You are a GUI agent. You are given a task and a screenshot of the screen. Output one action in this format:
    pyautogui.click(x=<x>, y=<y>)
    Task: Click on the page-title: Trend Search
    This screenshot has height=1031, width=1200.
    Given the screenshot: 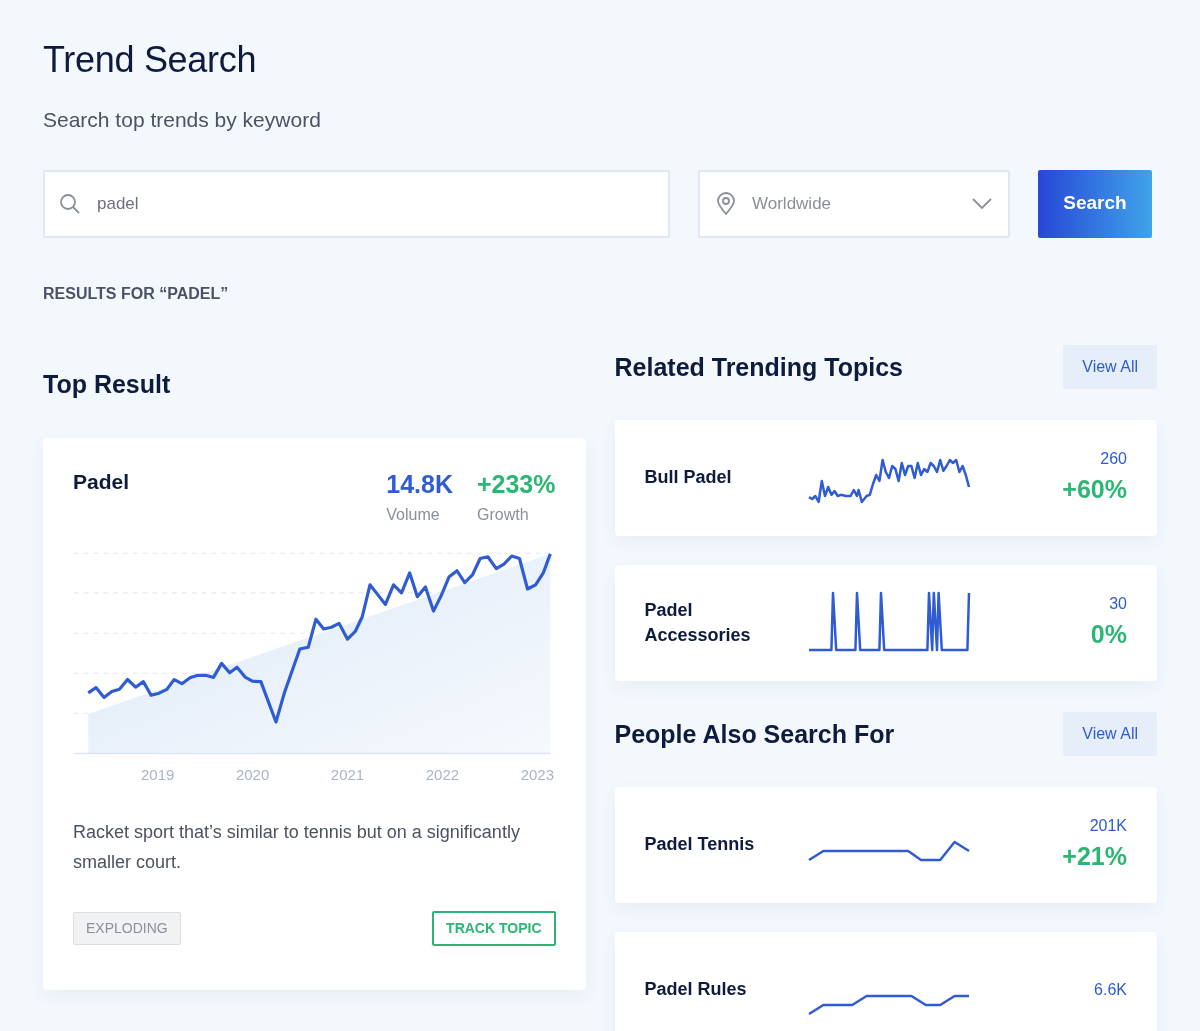 What is the action you would take?
    pyautogui.click(x=150, y=60)
    